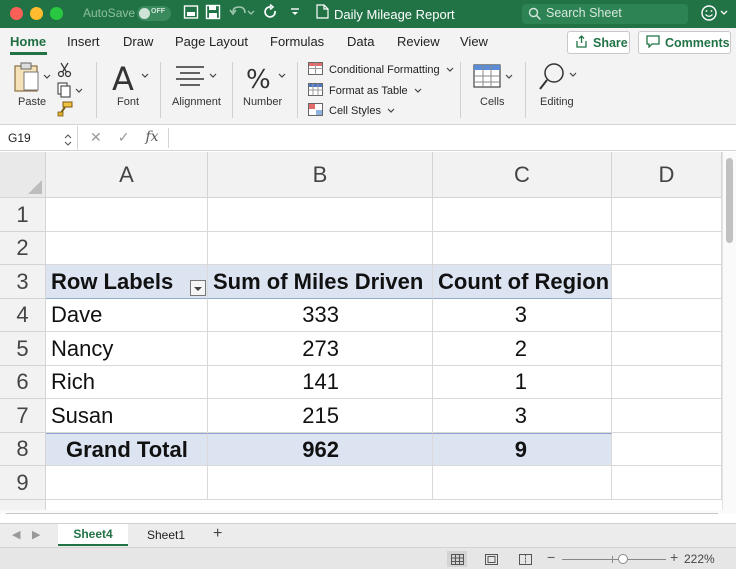  What do you see at coordinates (197, 79) in the screenshot?
I see `alignment-button` at bounding box center [197, 79].